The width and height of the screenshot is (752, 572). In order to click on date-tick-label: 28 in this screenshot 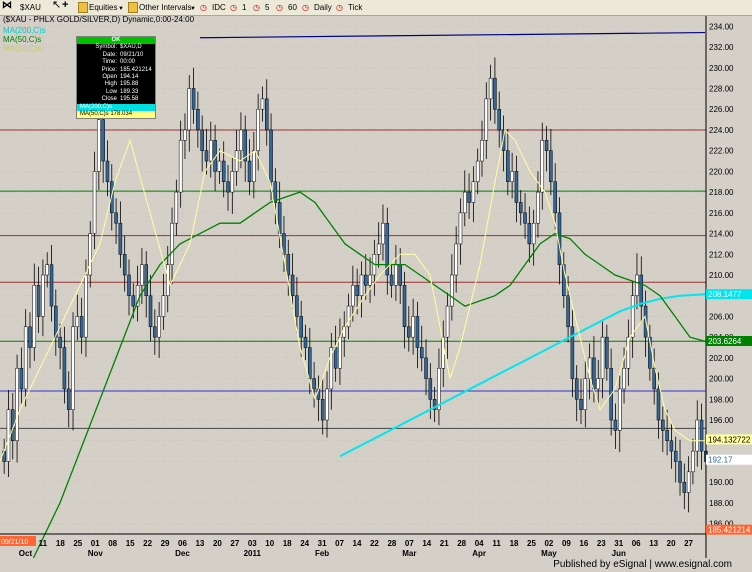, I will do `click(391, 543)`.